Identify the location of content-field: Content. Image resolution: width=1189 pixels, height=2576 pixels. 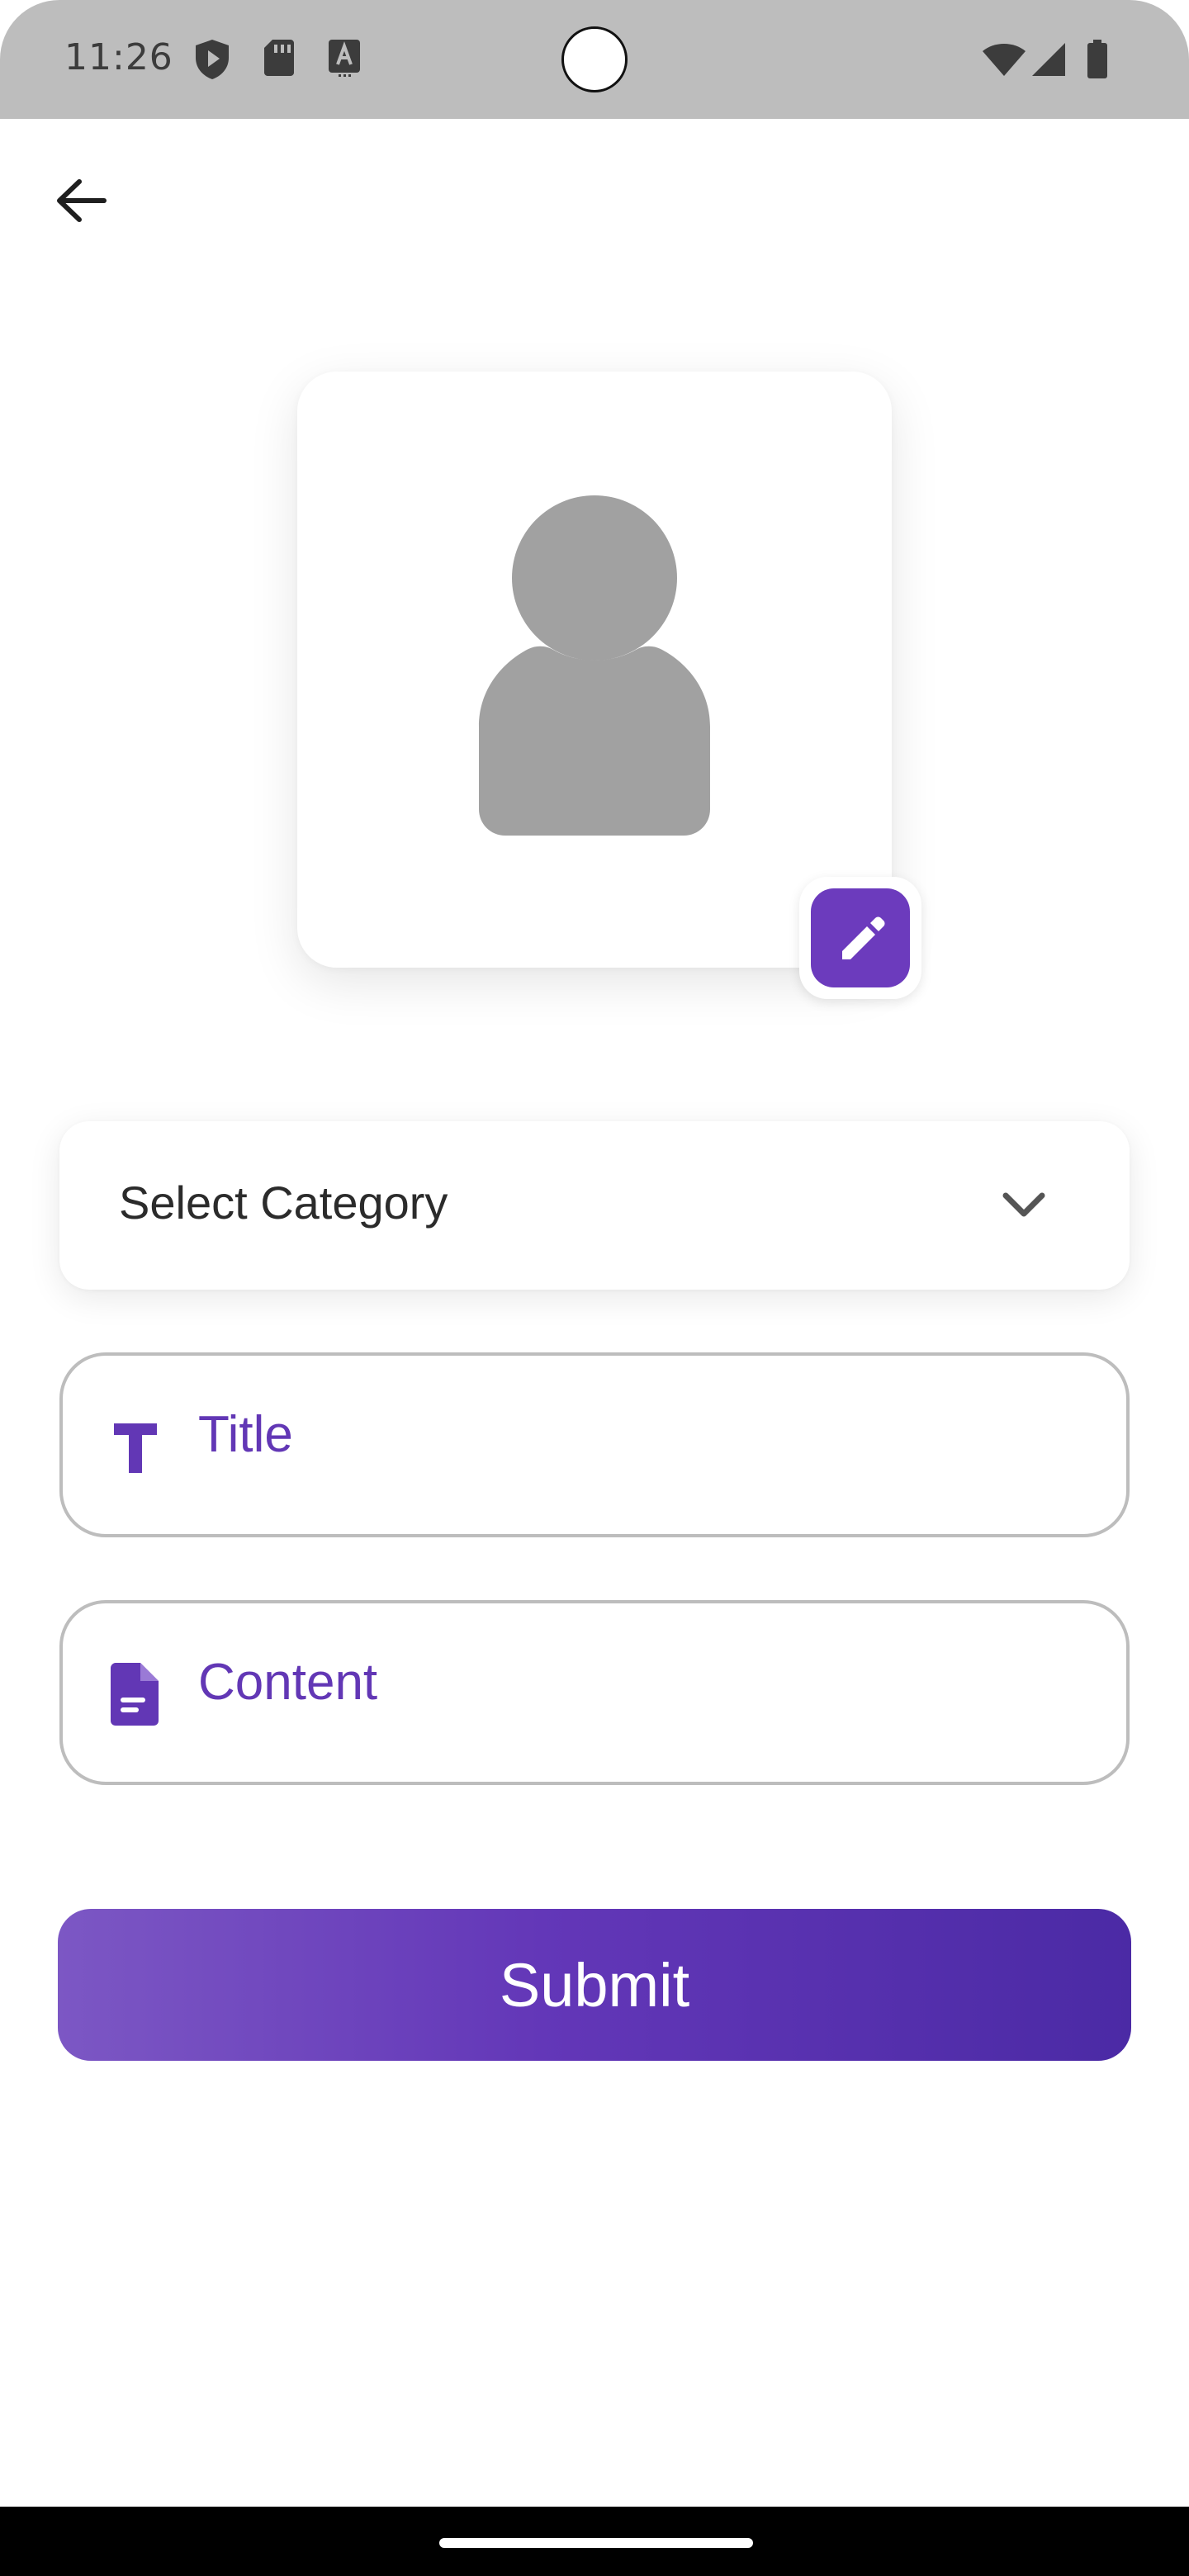
(594, 1692).